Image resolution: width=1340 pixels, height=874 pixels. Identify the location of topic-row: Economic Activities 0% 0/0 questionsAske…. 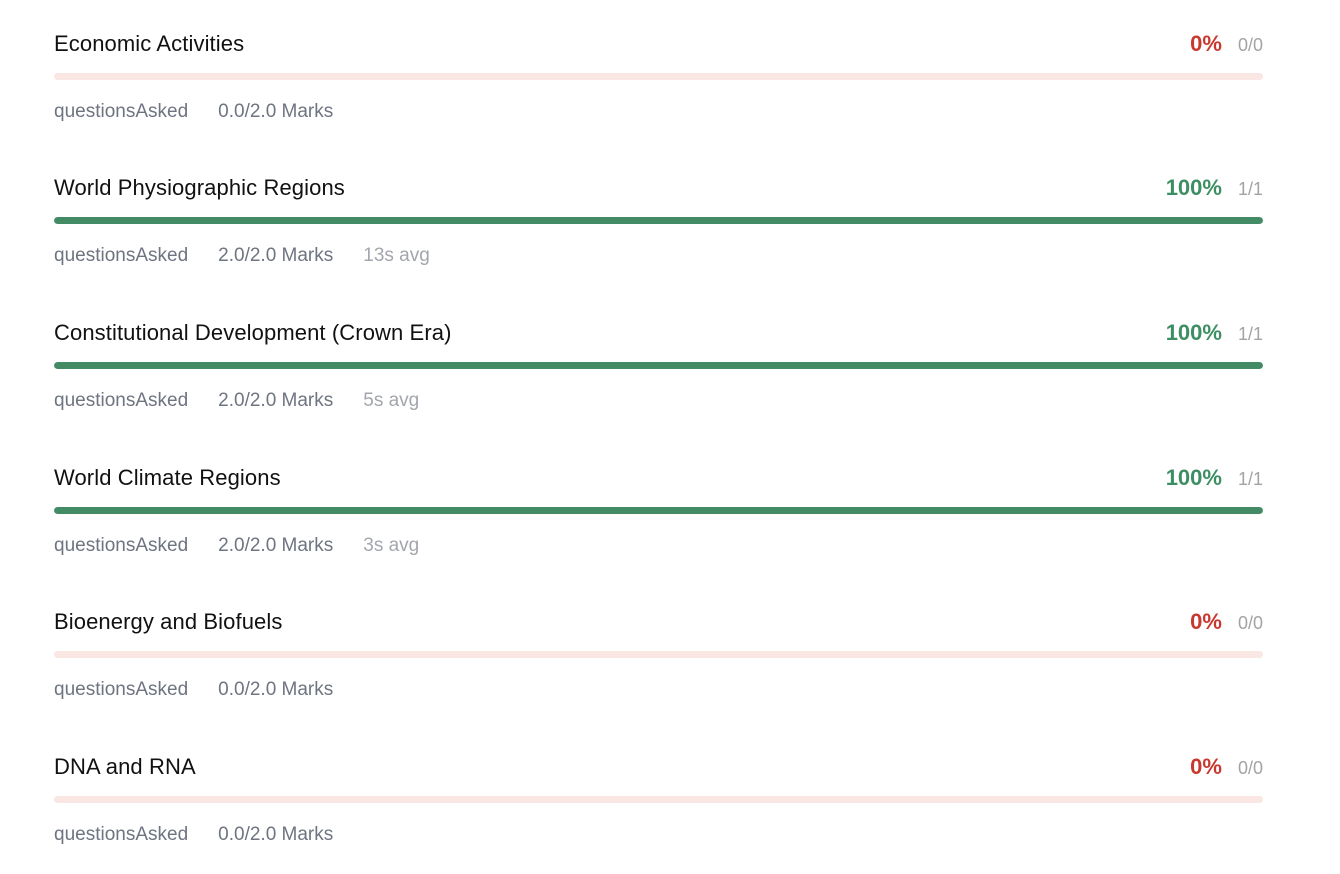
(658, 89).